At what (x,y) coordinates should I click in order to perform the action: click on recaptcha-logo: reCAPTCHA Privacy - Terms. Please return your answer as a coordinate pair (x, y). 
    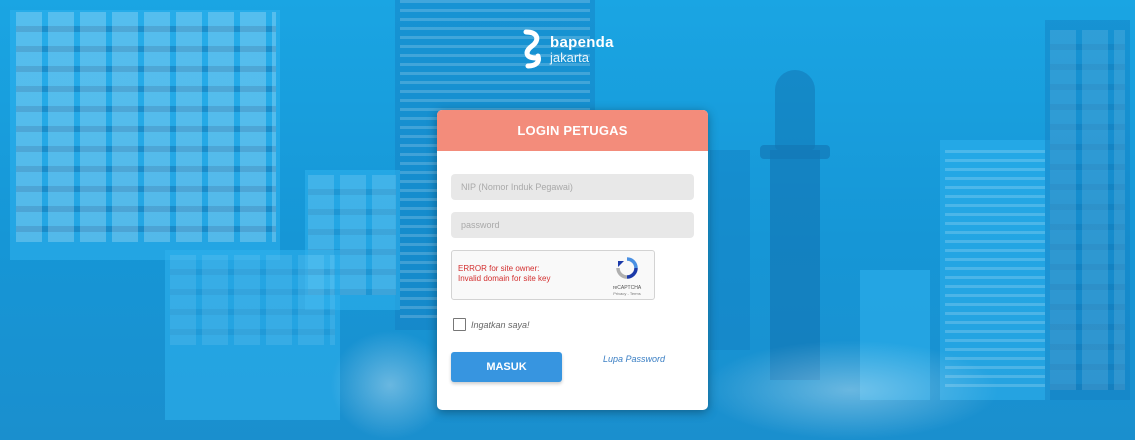
    Looking at the image, I should click on (627, 276).